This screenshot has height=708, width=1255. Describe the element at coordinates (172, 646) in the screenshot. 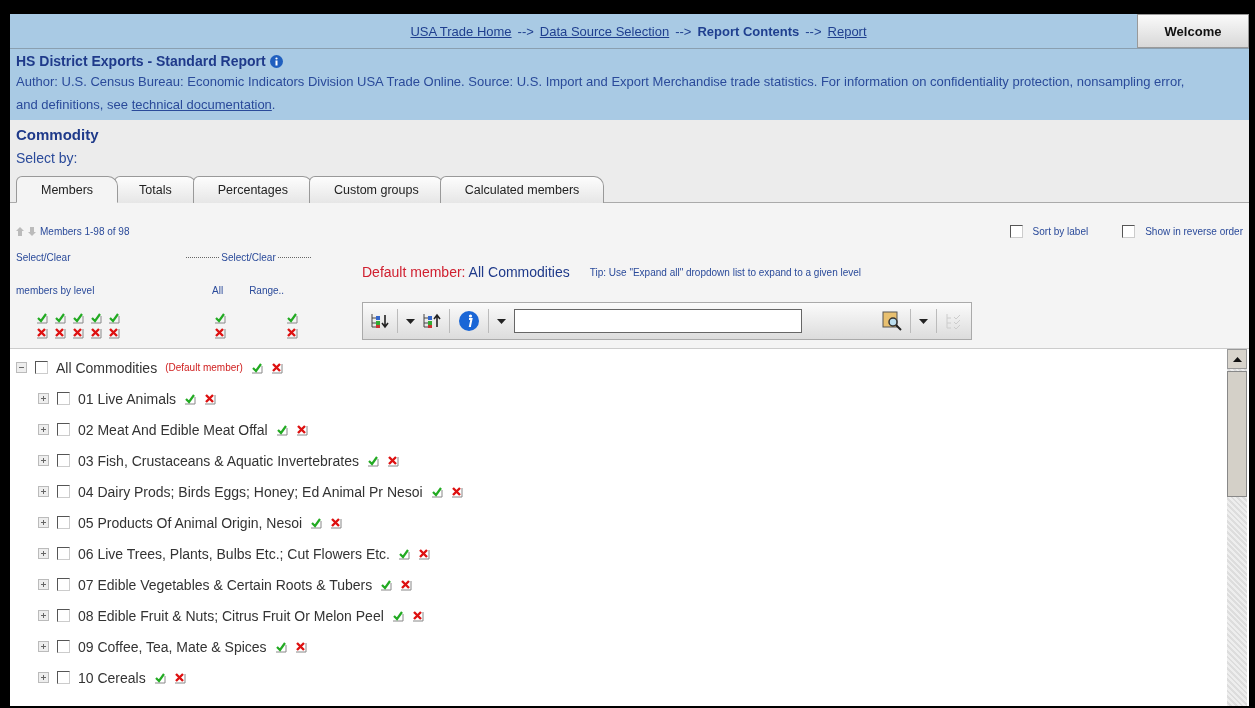

I see `tree-item: 09 Coffee, Tea, Mate & Spices` at that location.